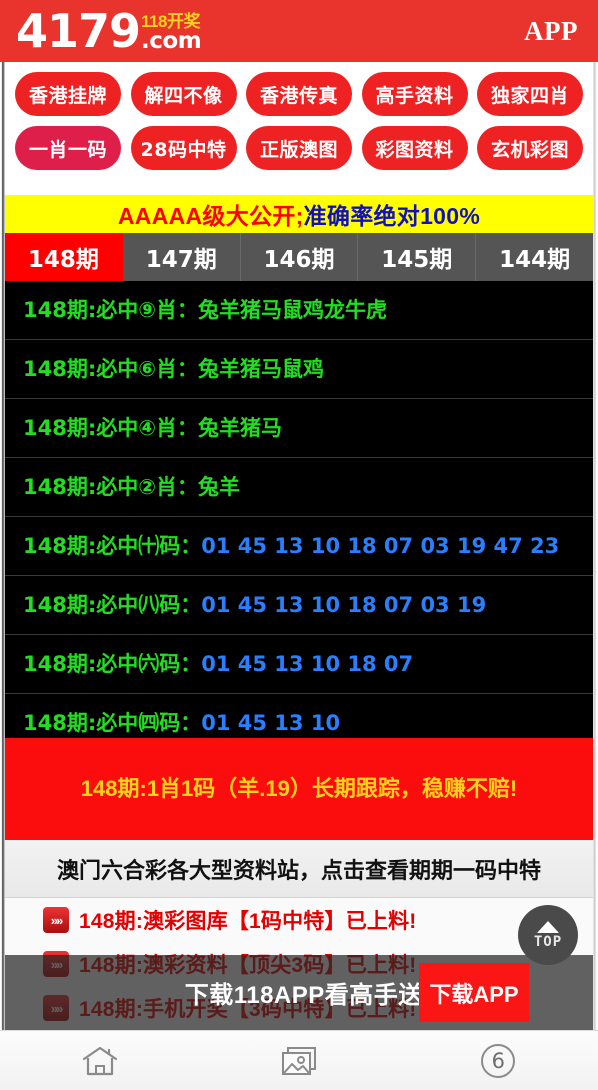 This screenshot has height=1090, width=598. What do you see at coordinates (111, 428) in the screenshot?
I see `prediction-label: 148期:必中④肖：` at bounding box center [111, 428].